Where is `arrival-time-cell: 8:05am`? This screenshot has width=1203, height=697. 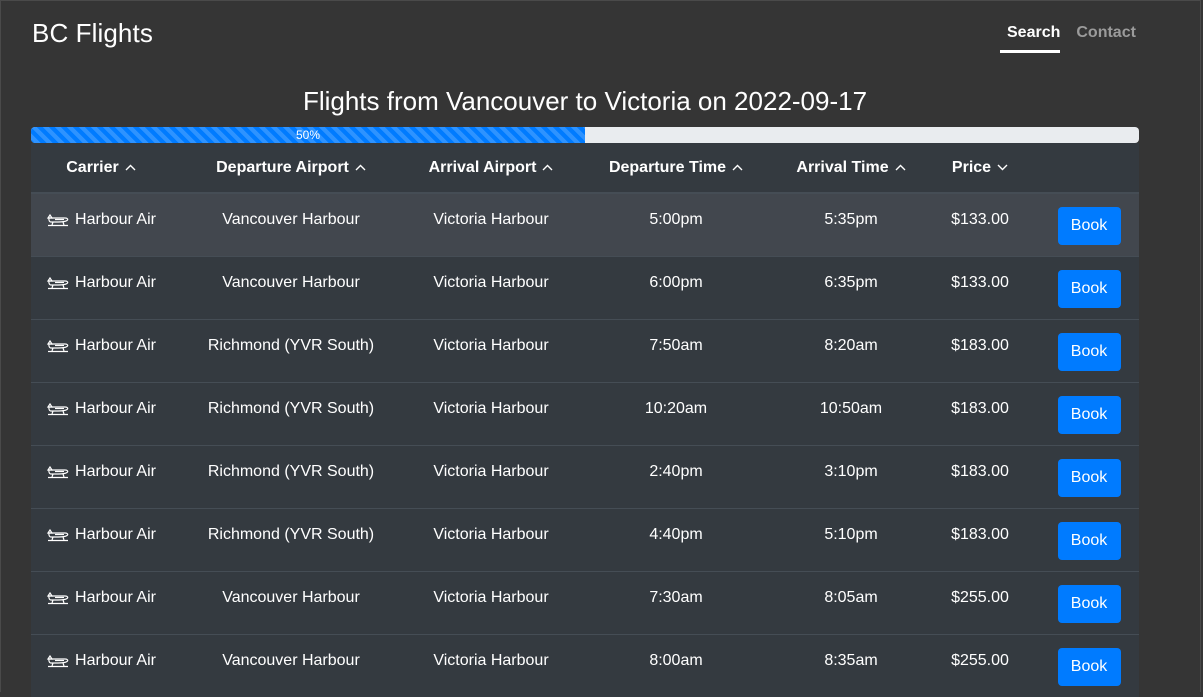
arrival-time-cell: 8:05am is located at coordinates (851, 602).